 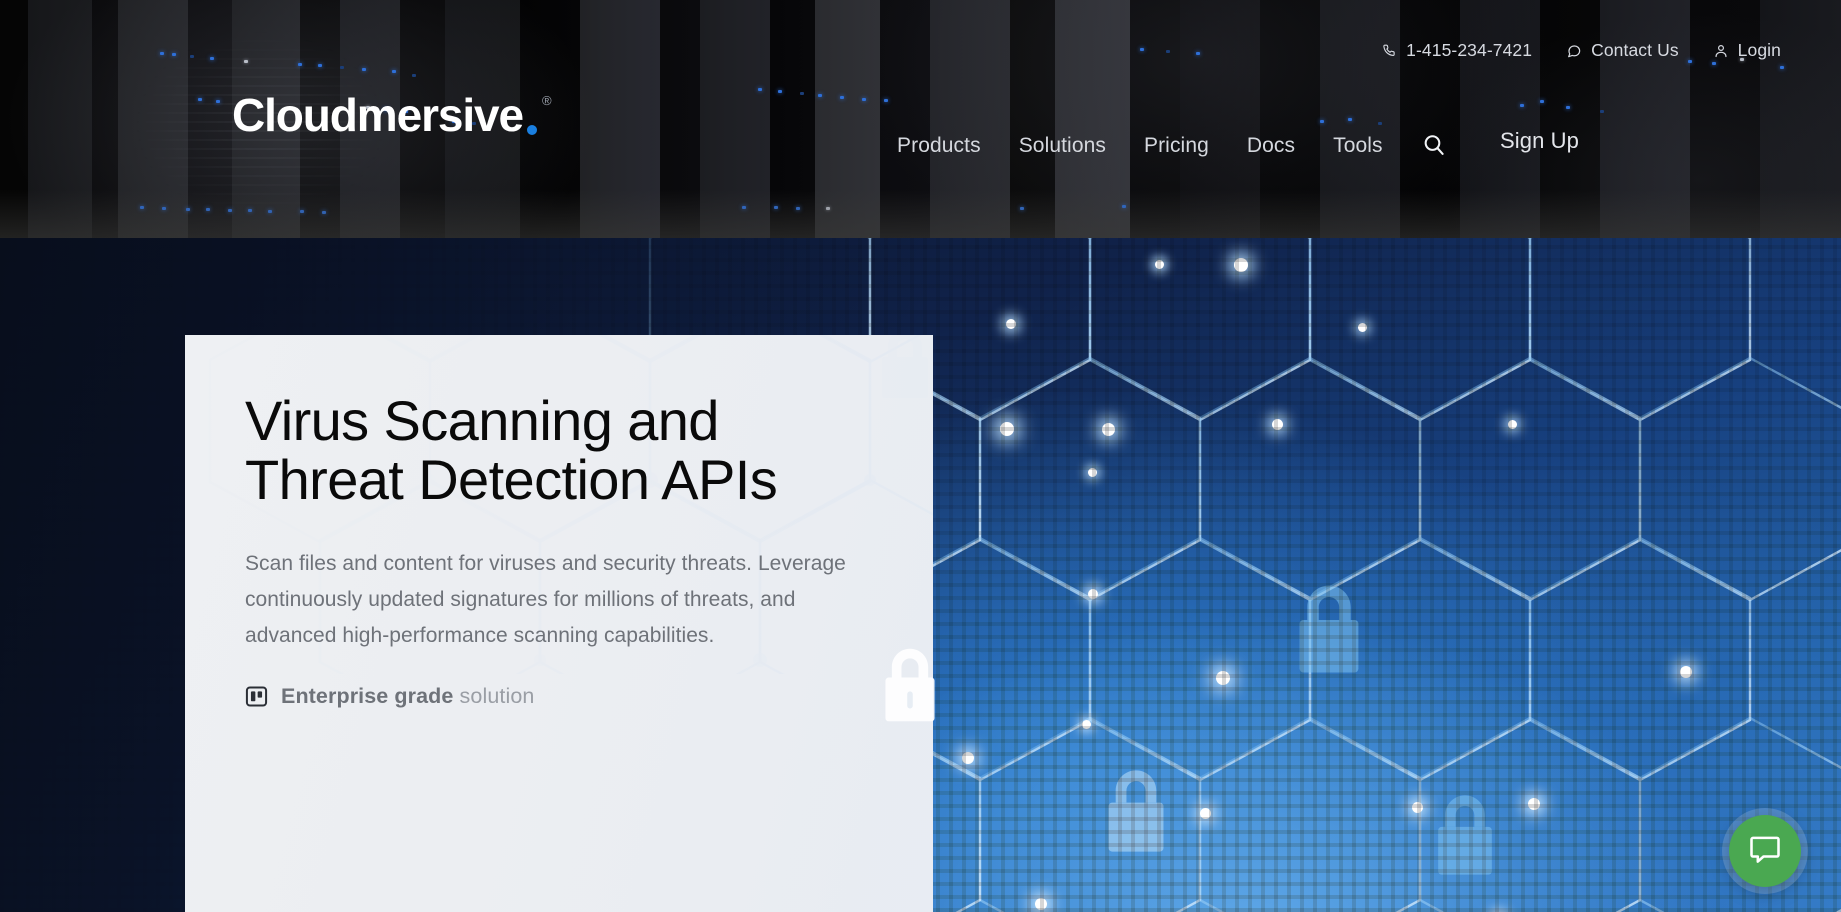 I want to click on login-label: Login, so click(x=1759, y=50).